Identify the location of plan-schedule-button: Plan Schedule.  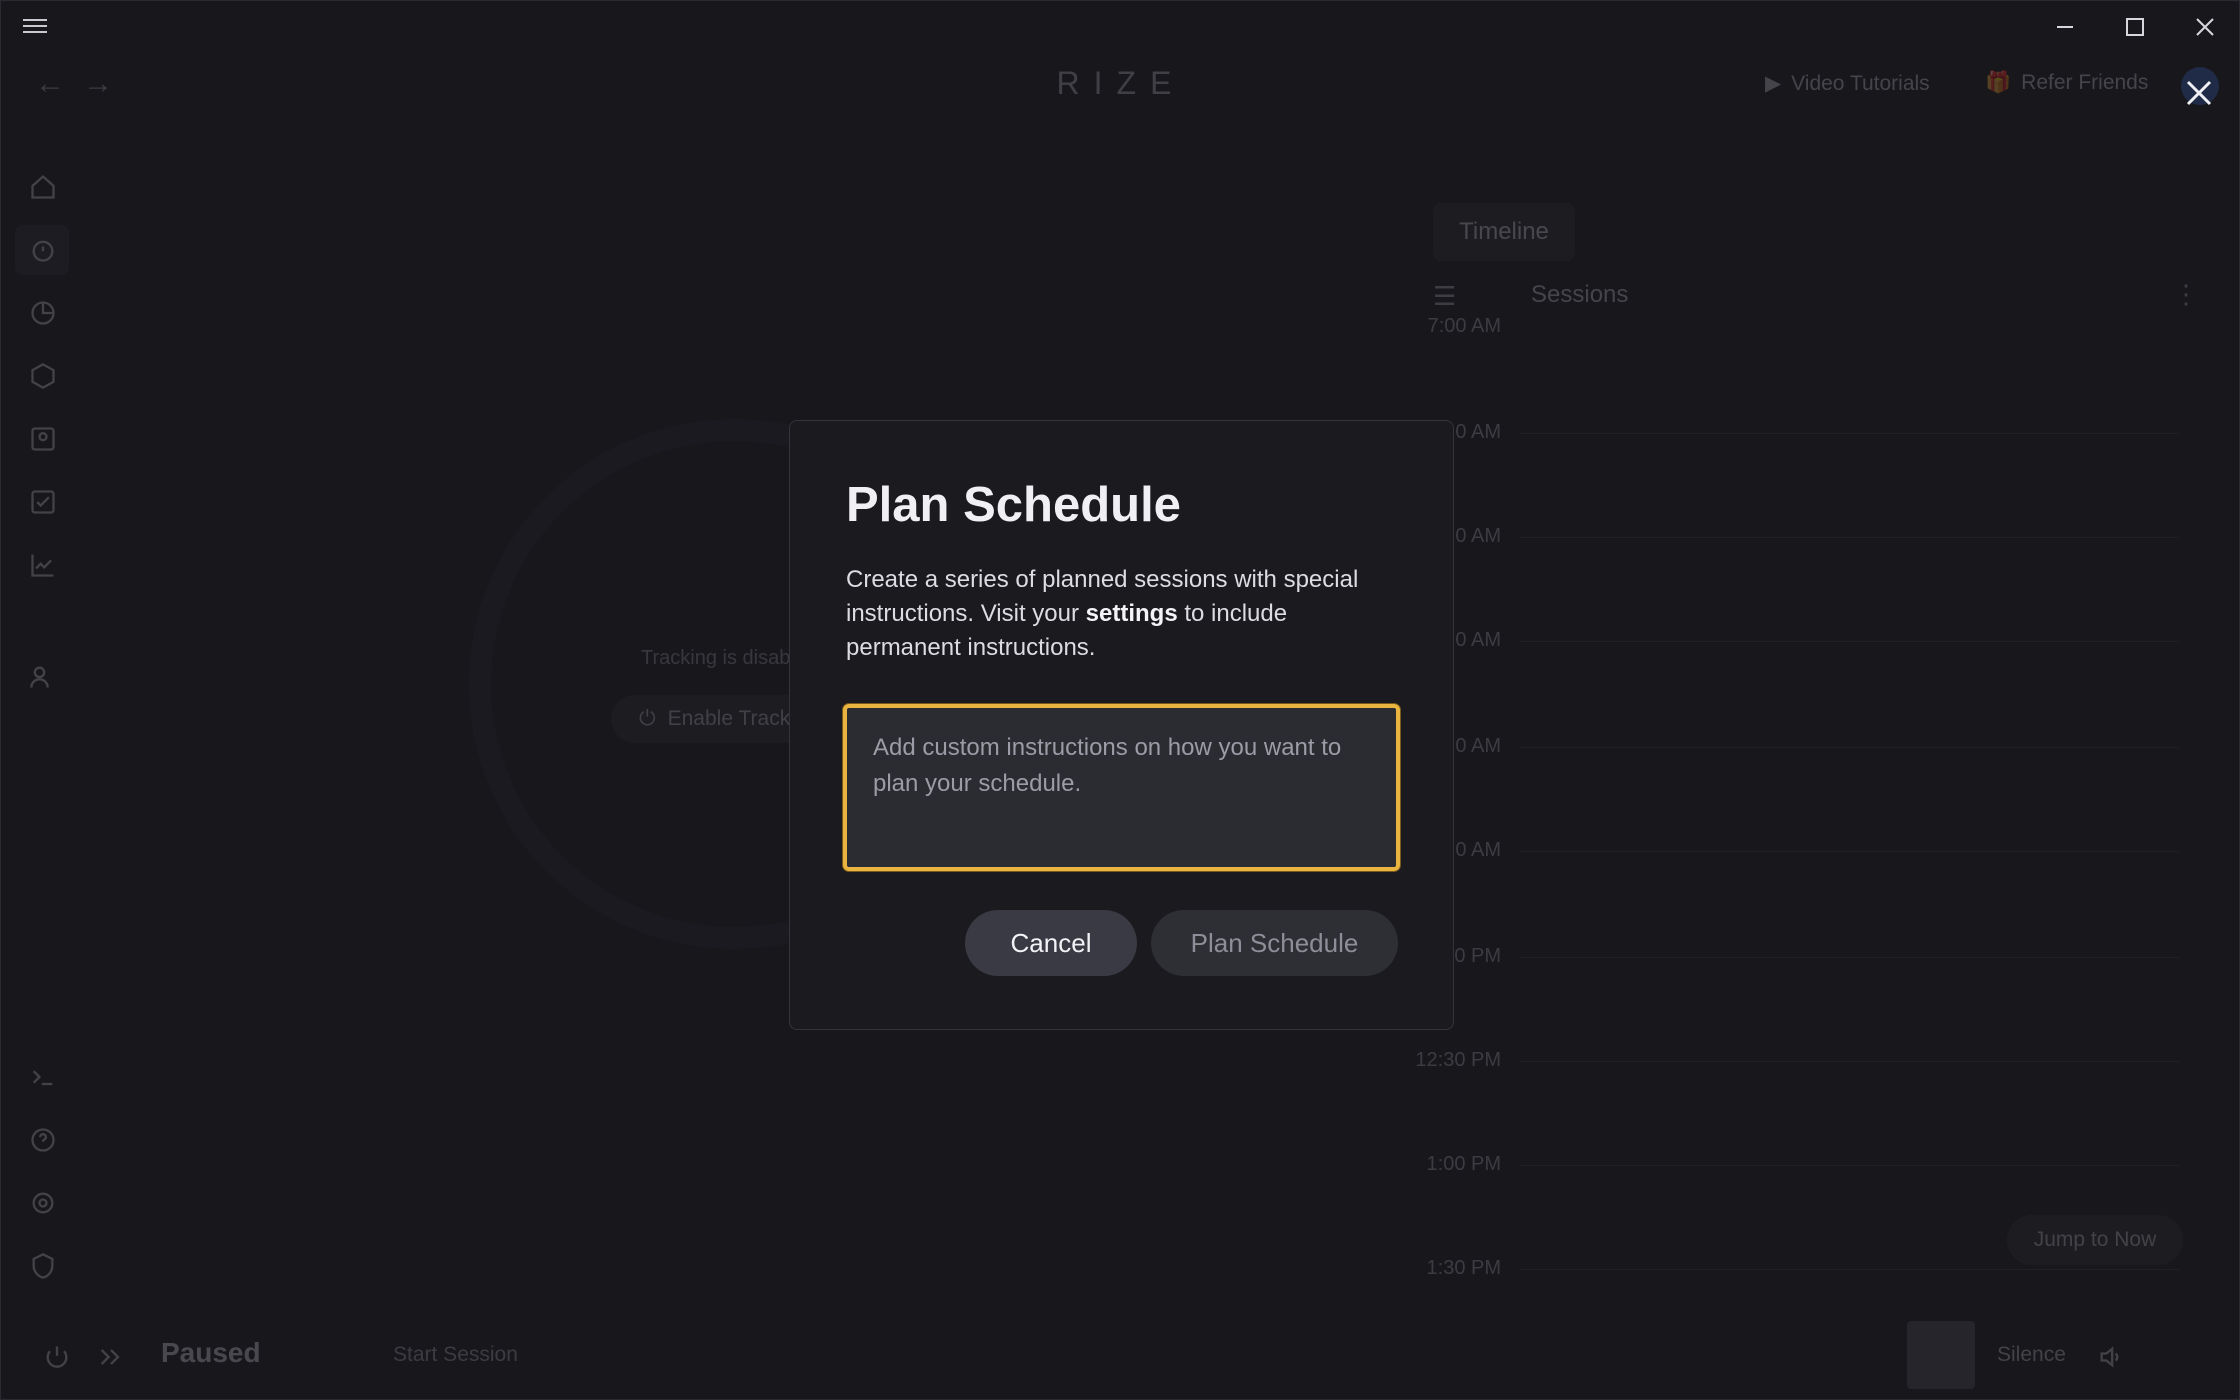
(1274, 943).